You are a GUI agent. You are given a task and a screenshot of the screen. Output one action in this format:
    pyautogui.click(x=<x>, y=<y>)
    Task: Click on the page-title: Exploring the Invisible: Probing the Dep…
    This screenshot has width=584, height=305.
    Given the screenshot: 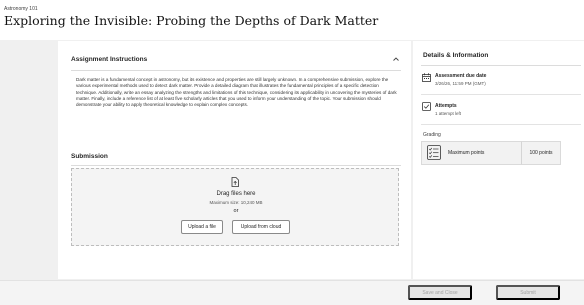 What is the action you would take?
    pyautogui.click(x=191, y=20)
    